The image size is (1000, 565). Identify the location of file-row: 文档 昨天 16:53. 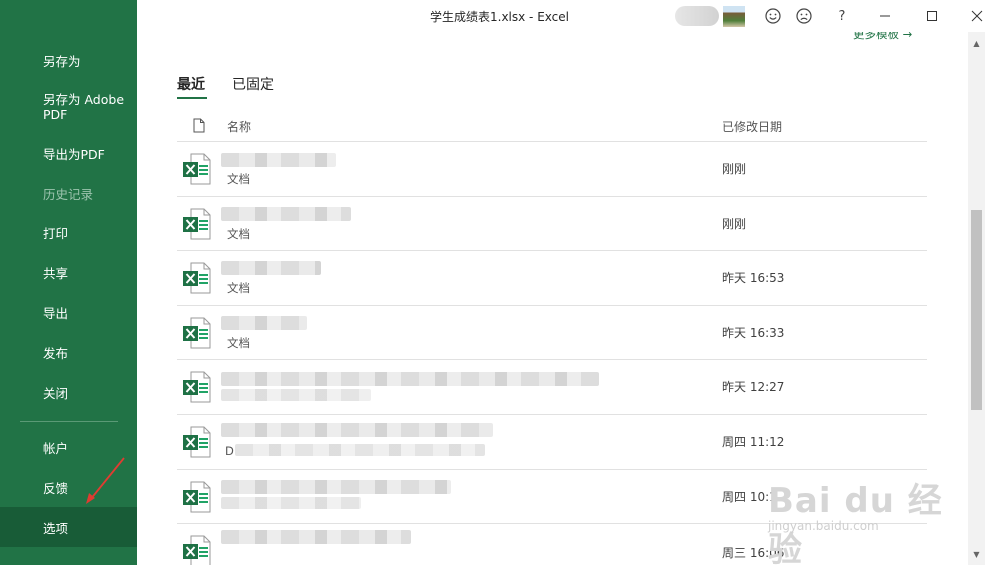
(552, 277).